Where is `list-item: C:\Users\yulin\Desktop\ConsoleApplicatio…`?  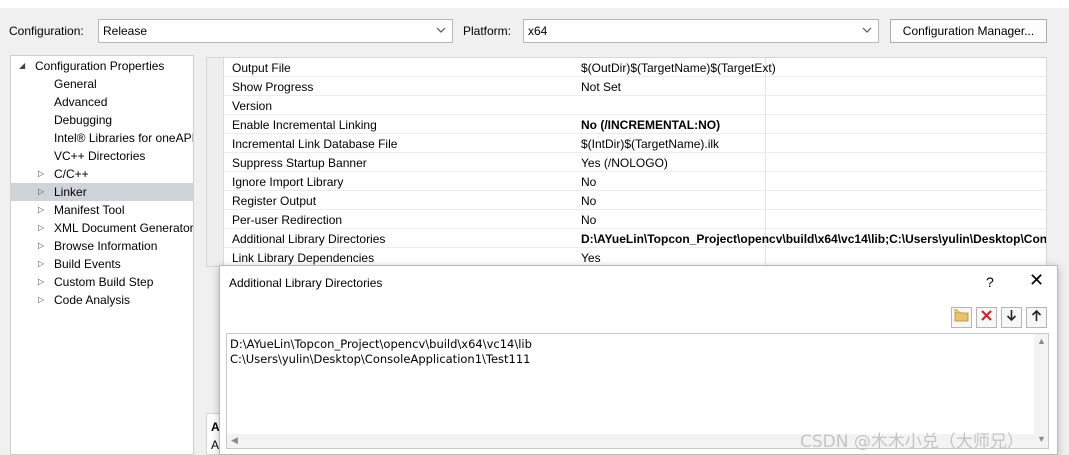 list-item: C:\Users\yulin\Desktop\ConsoleApplicatio… is located at coordinates (380, 359).